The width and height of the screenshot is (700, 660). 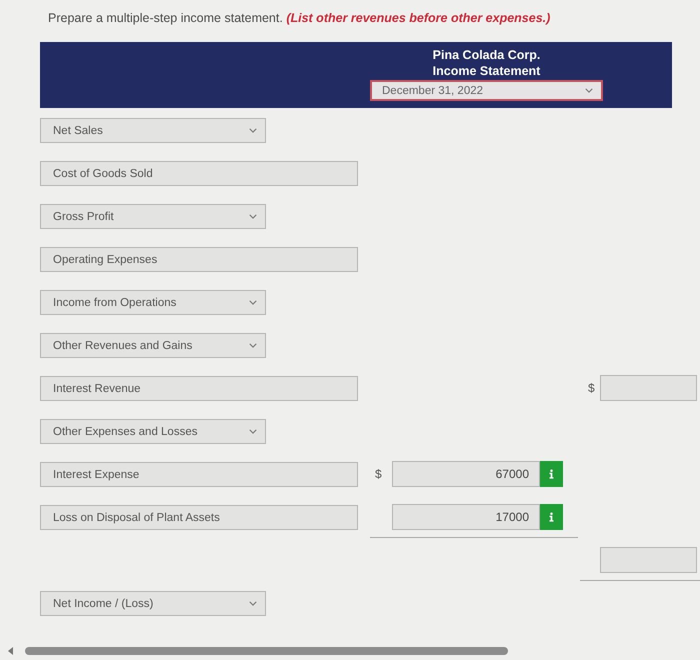 What do you see at coordinates (199, 517) in the screenshot?
I see `line-item-field: Loss on Disposal of Plant Assets` at bounding box center [199, 517].